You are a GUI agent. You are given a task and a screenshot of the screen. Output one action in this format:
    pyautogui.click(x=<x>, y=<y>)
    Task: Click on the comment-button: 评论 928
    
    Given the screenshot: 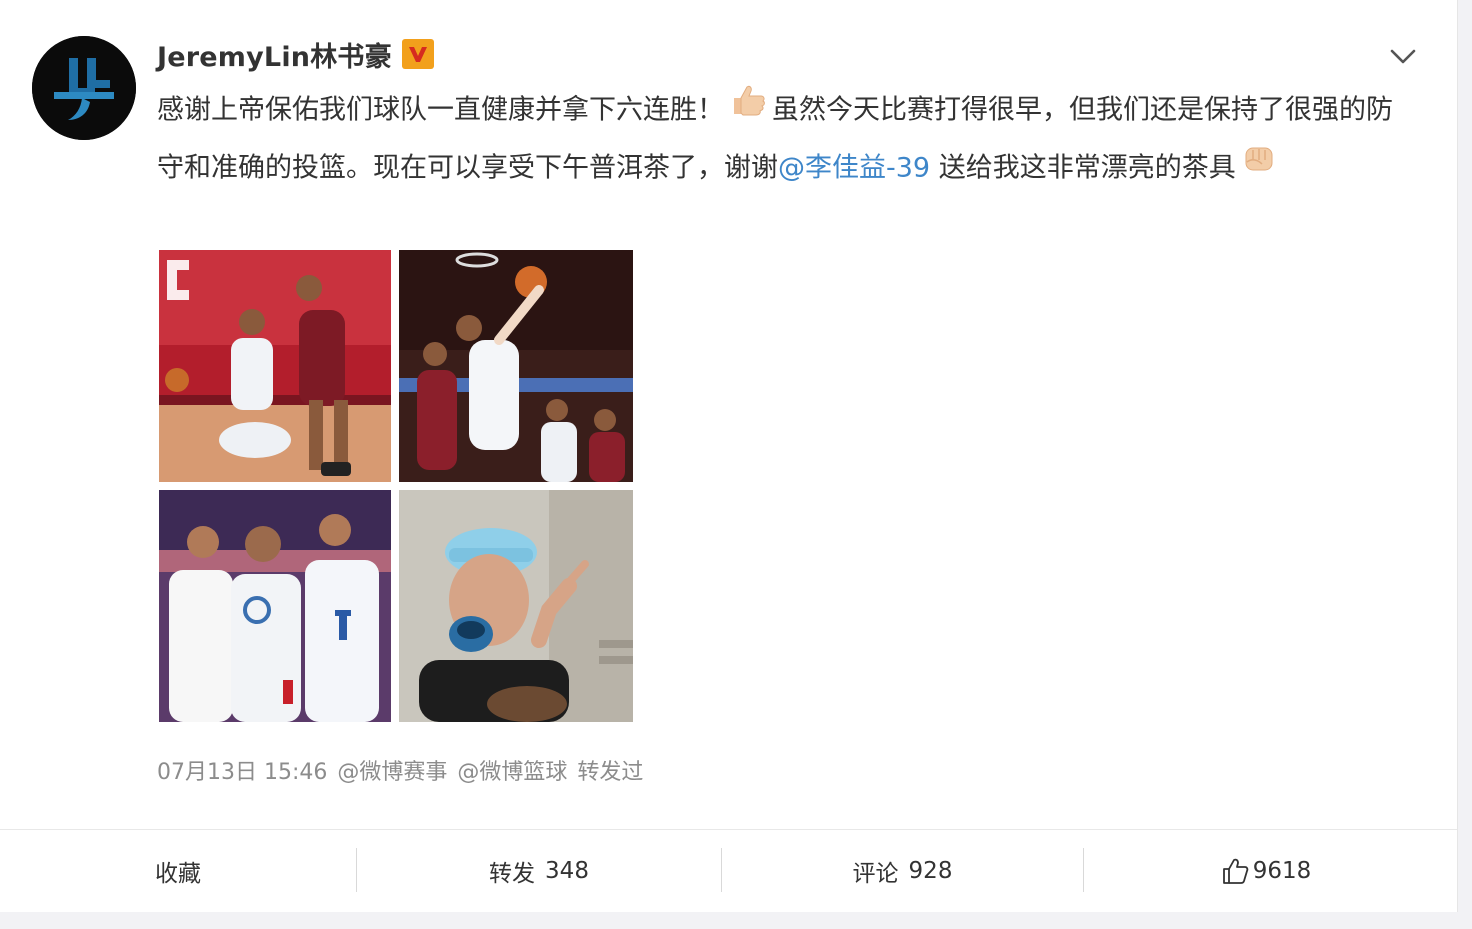 What is the action you would take?
    pyautogui.click(x=902, y=871)
    